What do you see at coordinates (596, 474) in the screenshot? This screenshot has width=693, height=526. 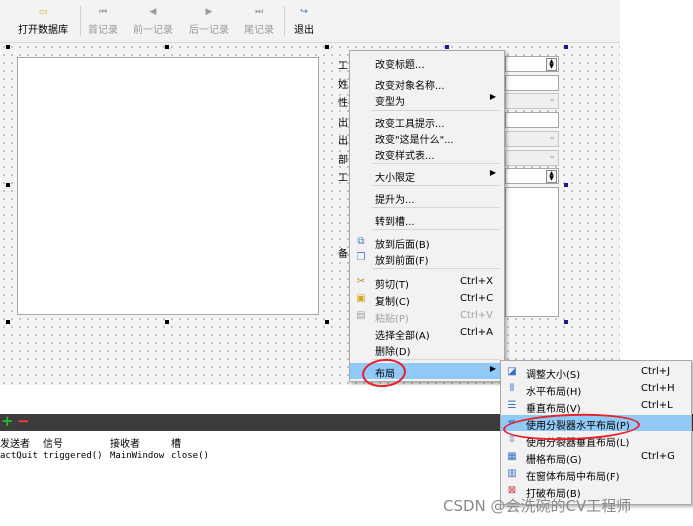 I see `submenu-item-form-layout: ▥ 在窗体布局中布局(F)` at bounding box center [596, 474].